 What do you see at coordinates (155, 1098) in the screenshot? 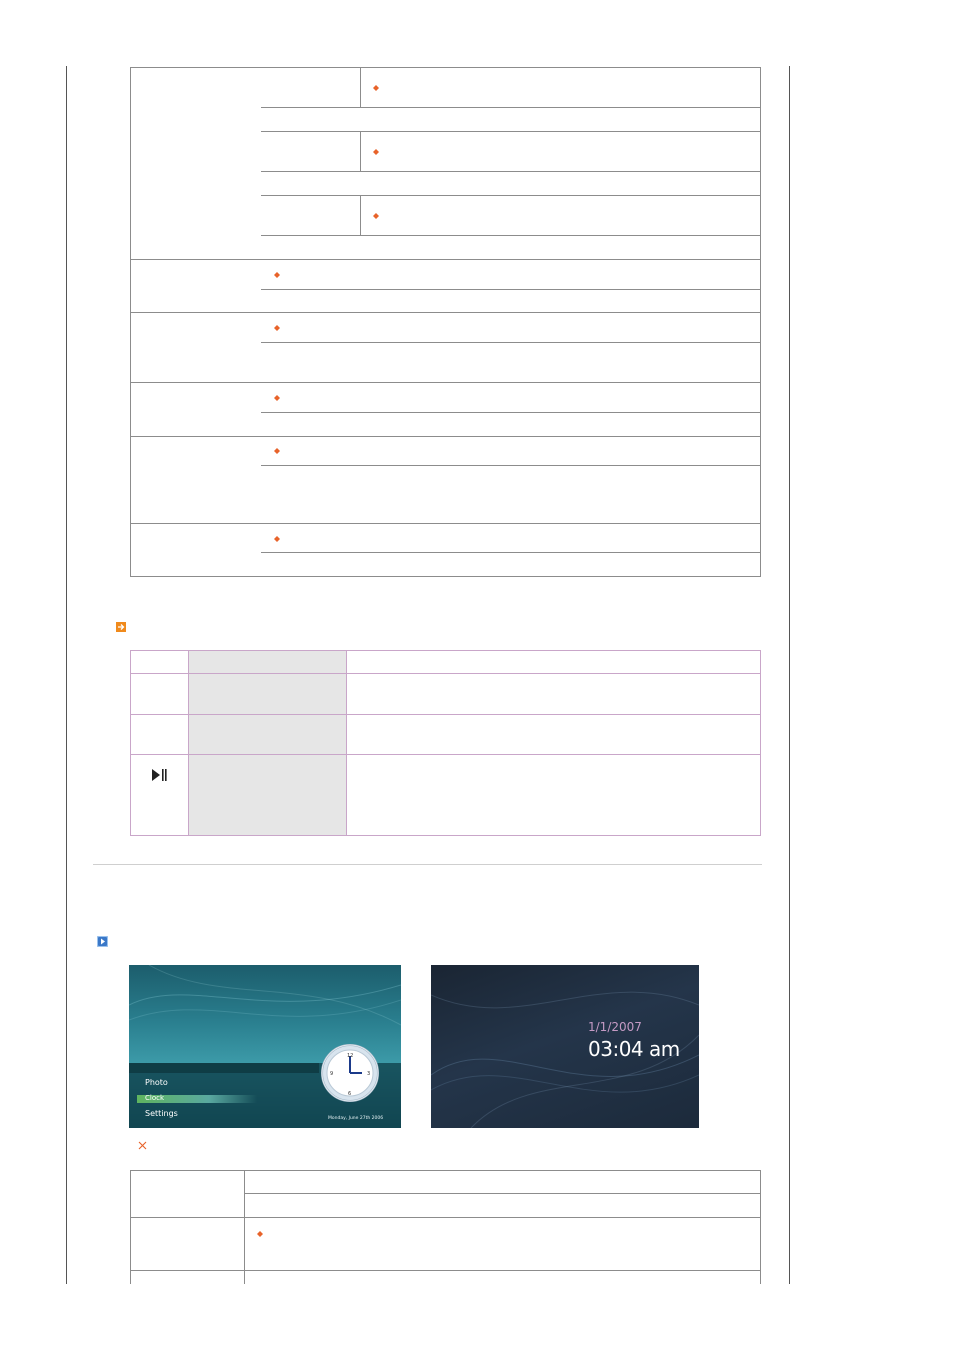
I see `menu-item-clock: Clock` at bounding box center [155, 1098].